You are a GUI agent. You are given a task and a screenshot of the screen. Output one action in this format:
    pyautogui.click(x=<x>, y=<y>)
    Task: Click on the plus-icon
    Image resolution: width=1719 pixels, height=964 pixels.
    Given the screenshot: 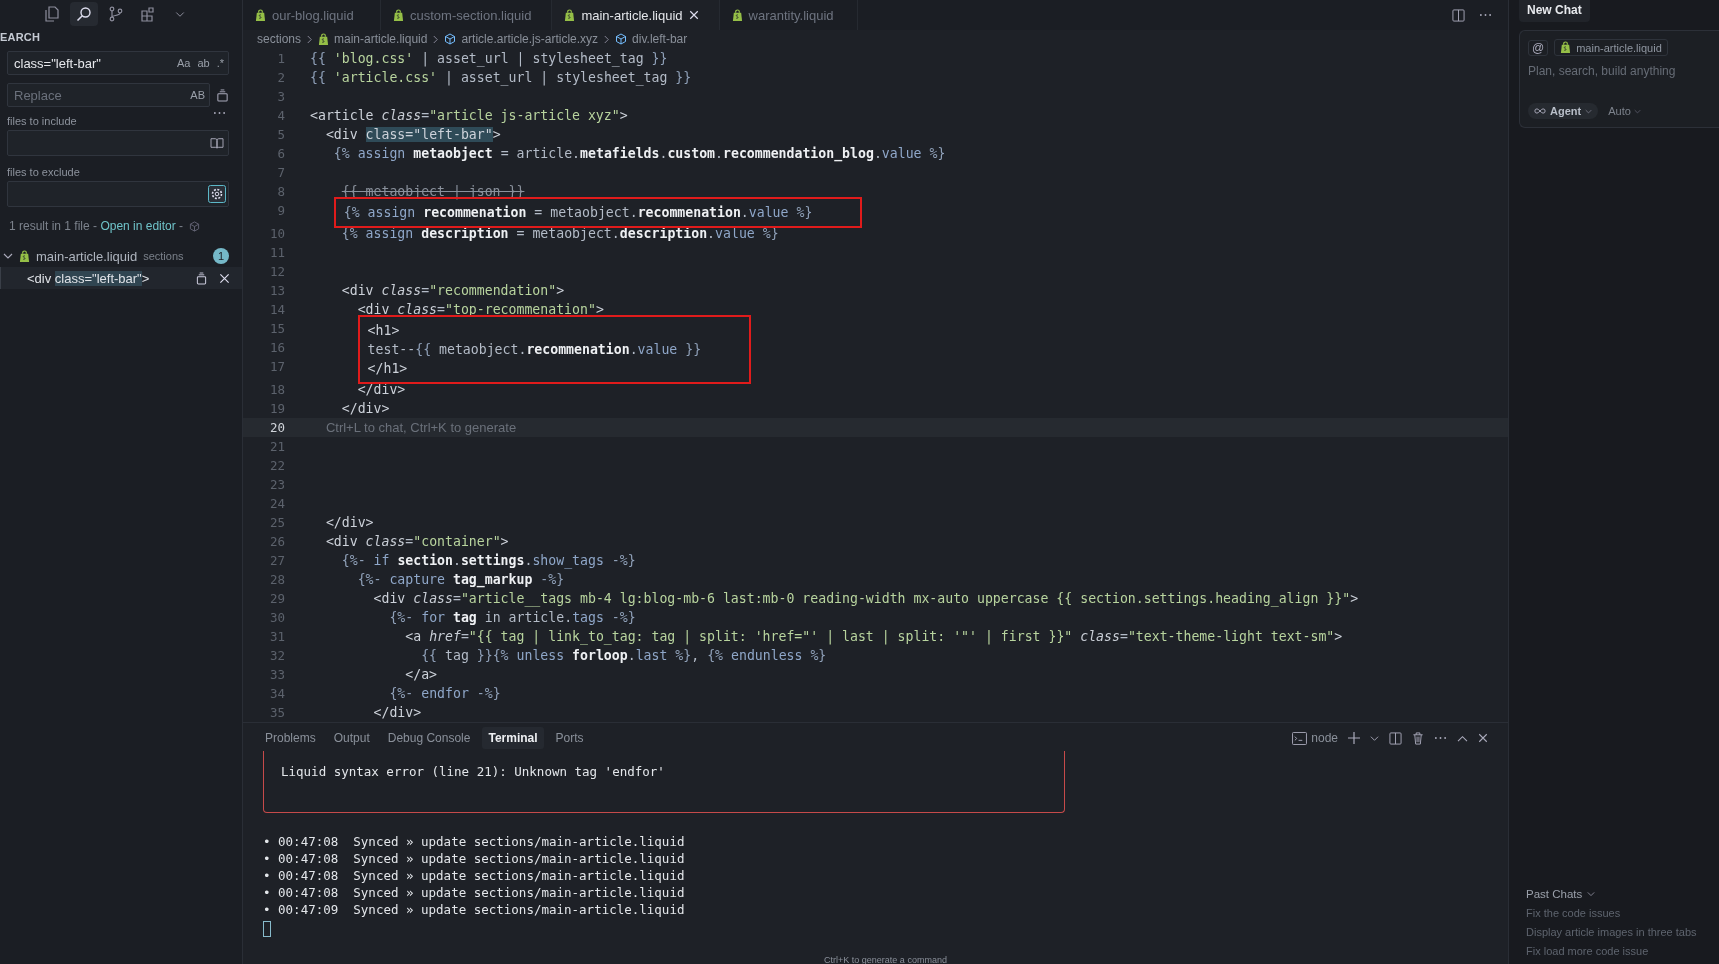 What is the action you would take?
    pyautogui.click(x=1354, y=738)
    